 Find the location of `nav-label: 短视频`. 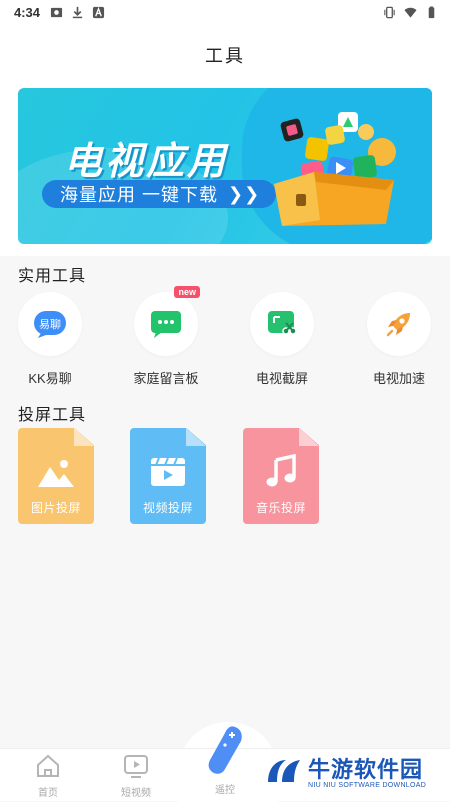

nav-label: 短视频 is located at coordinates (136, 793).